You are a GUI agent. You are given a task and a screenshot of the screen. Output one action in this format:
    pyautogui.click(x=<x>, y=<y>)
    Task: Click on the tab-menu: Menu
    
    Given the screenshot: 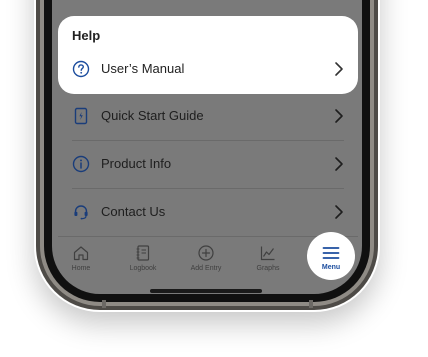 What is the action you would take?
    pyautogui.click(x=331, y=256)
    